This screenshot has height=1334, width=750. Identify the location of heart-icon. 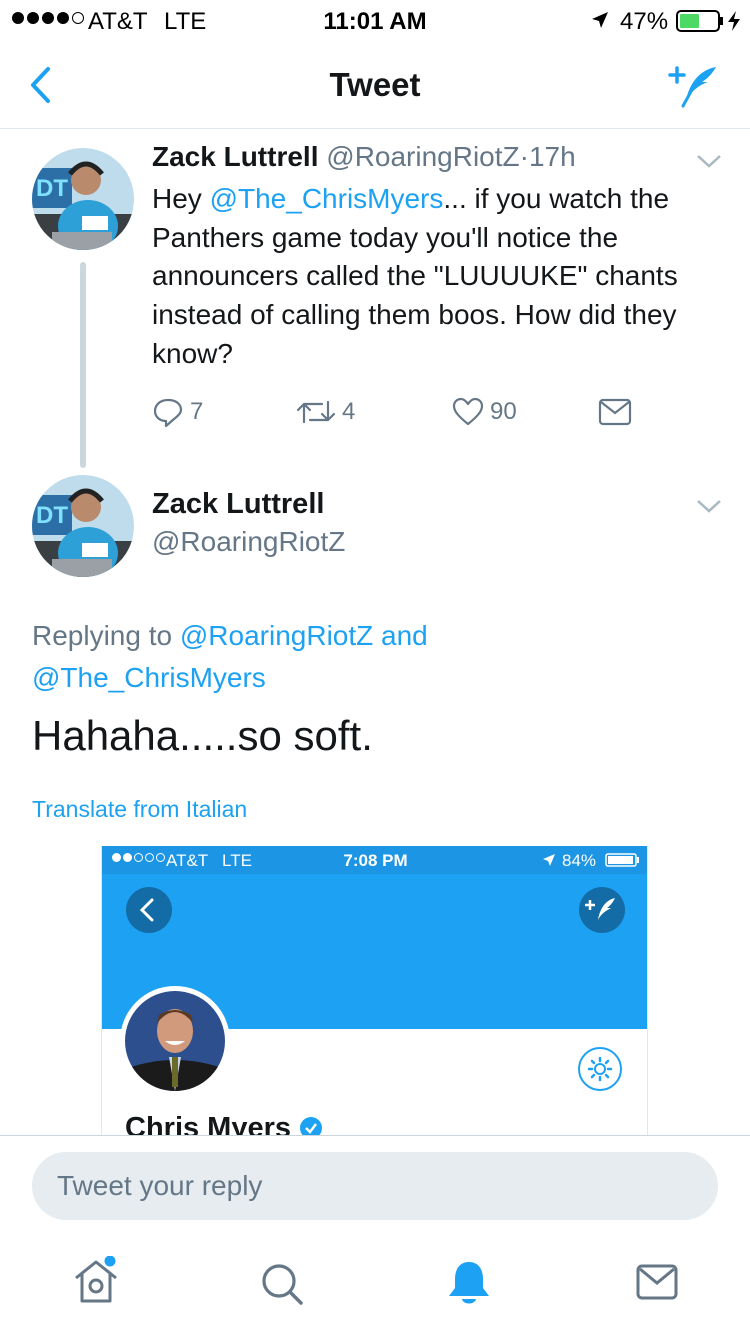
(468, 411).